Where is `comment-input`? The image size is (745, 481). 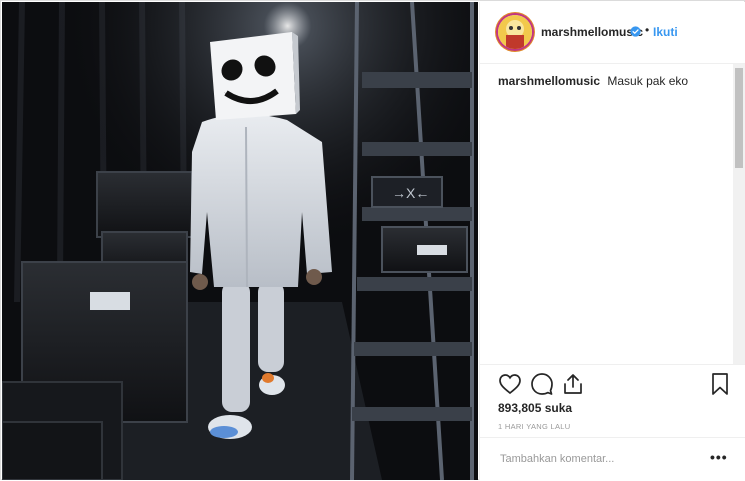 comment-input is located at coordinates (595, 459).